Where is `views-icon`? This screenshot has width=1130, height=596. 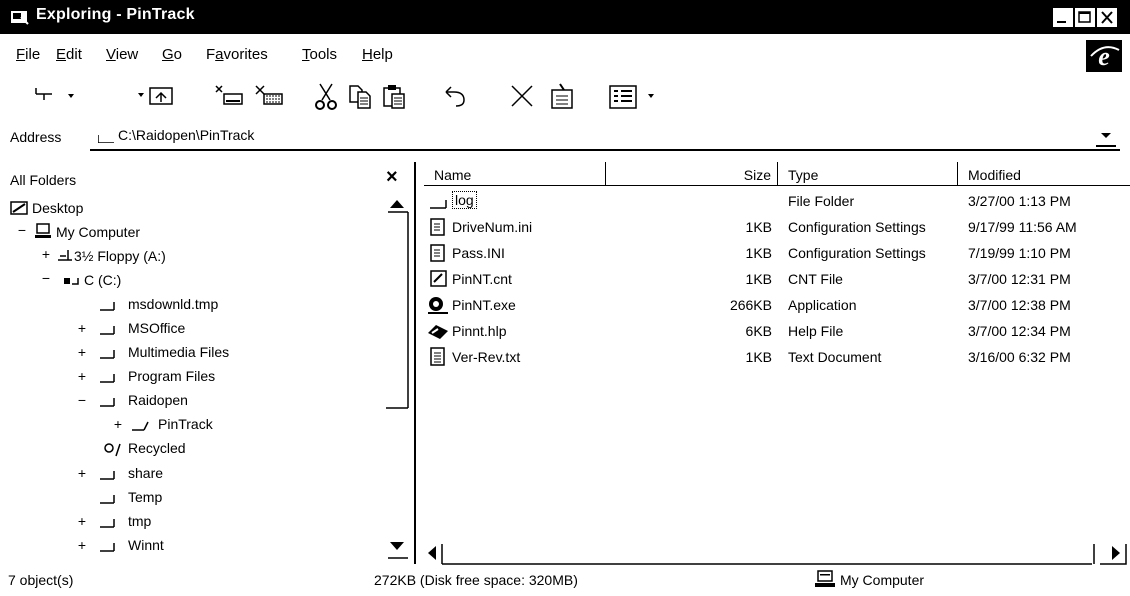 views-icon is located at coordinates (631, 97).